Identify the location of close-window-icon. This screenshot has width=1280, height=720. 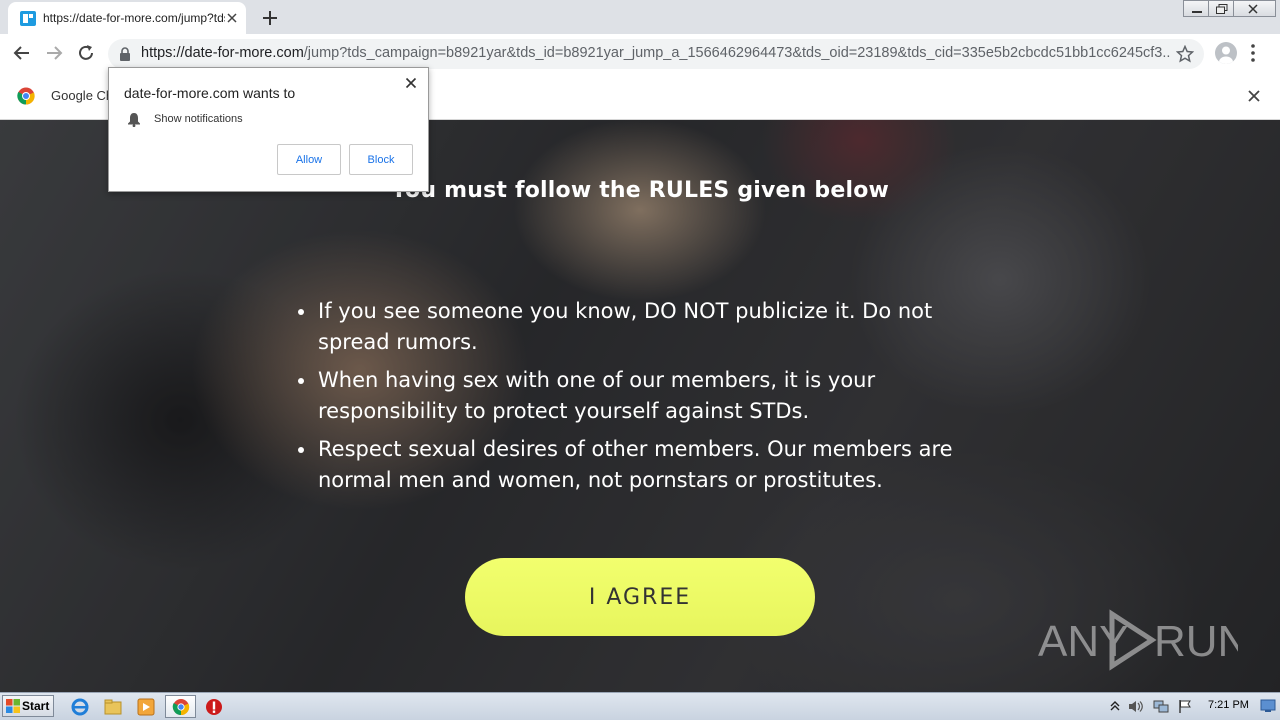
(1253, 9).